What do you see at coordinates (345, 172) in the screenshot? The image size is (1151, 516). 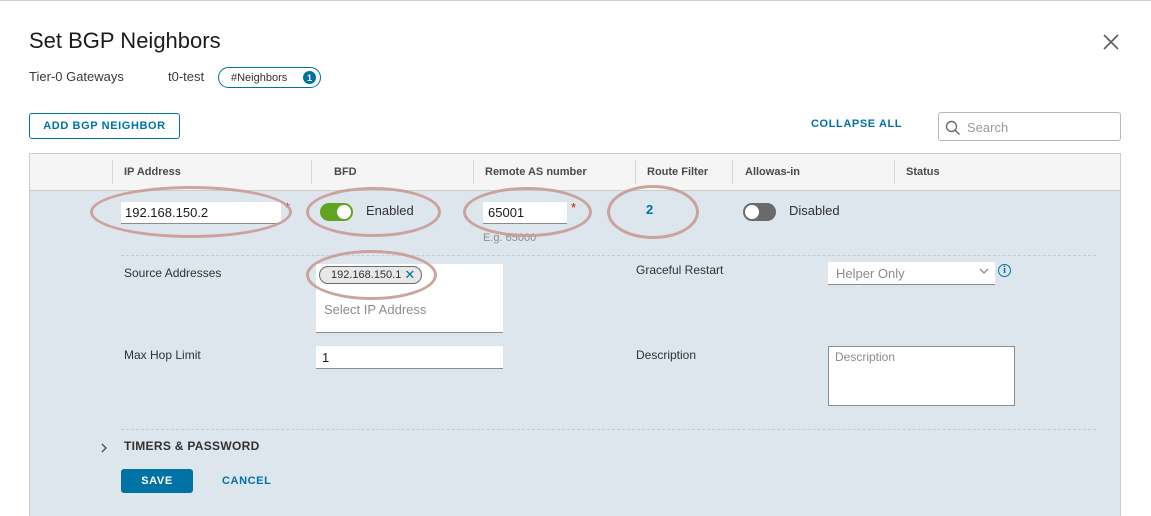 I see `column-header-bfd: BFD` at bounding box center [345, 172].